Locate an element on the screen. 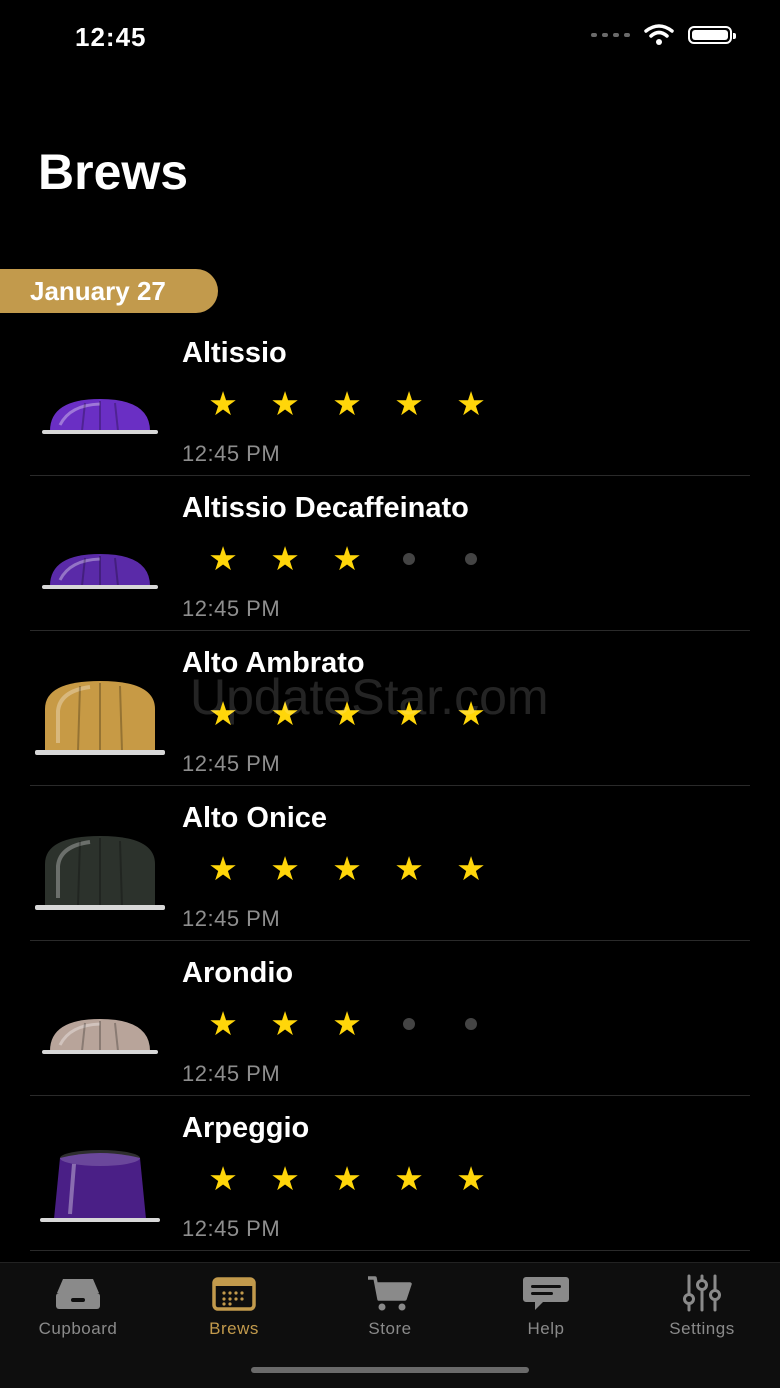  status-time: 12:45 is located at coordinates (111, 37).